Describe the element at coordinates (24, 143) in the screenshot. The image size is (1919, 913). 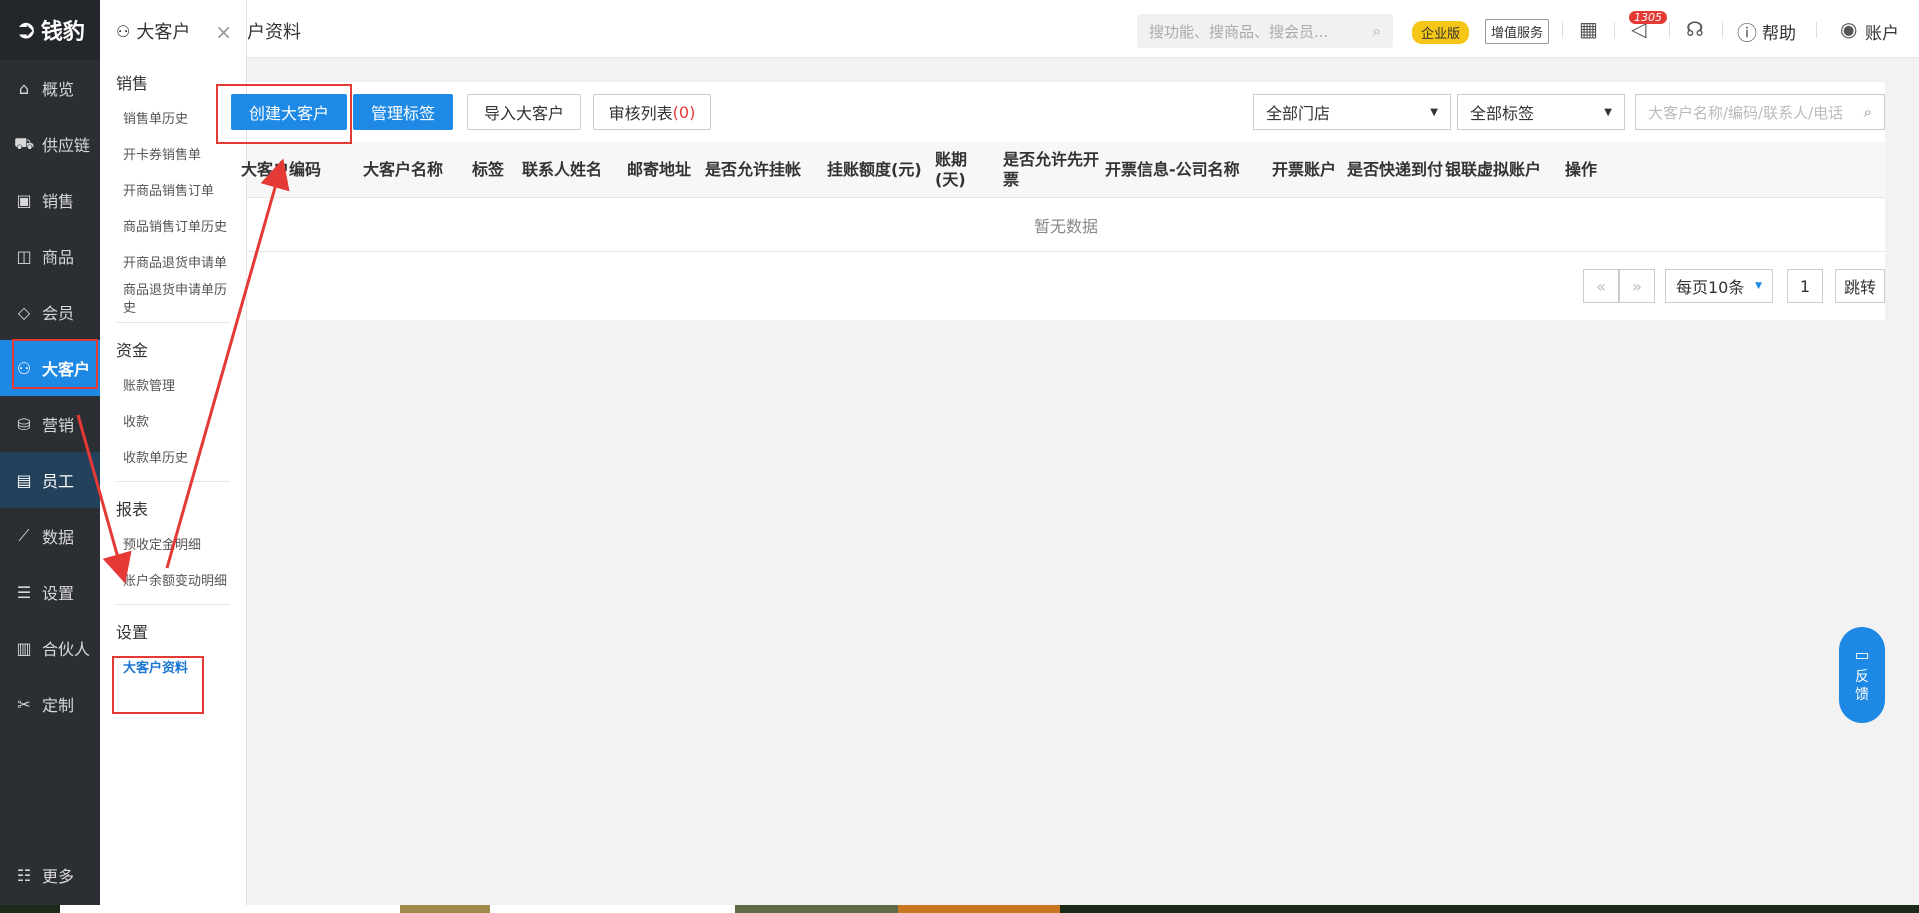
I see `truck-icon: ⛟` at that location.